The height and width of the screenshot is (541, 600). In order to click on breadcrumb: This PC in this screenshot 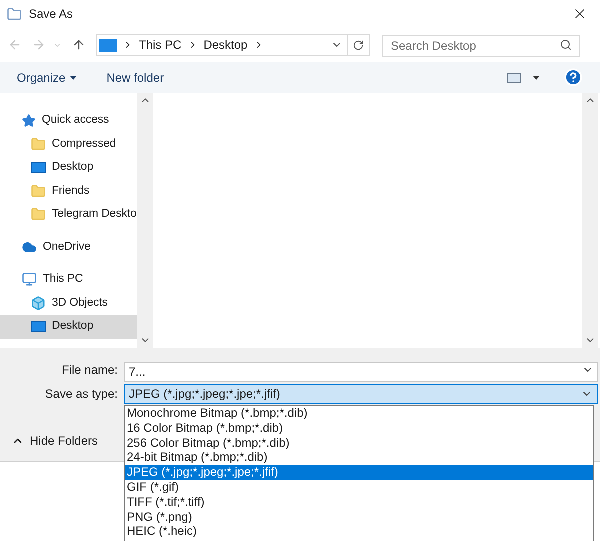, I will do `click(160, 45)`.